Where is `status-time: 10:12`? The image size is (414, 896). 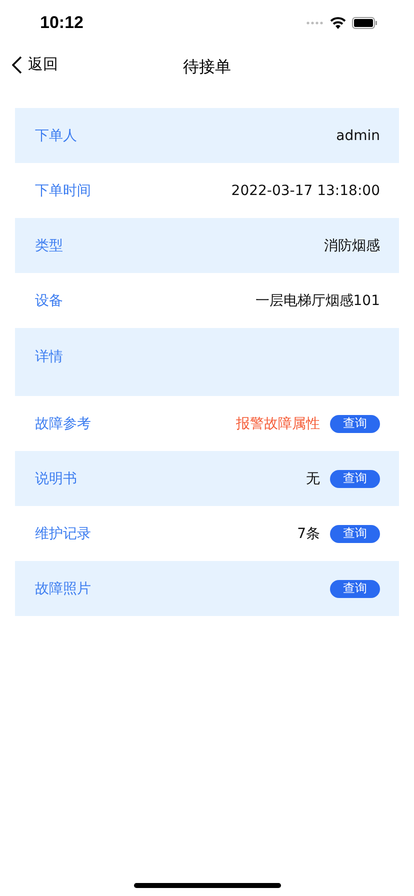
status-time: 10:12 is located at coordinates (62, 23).